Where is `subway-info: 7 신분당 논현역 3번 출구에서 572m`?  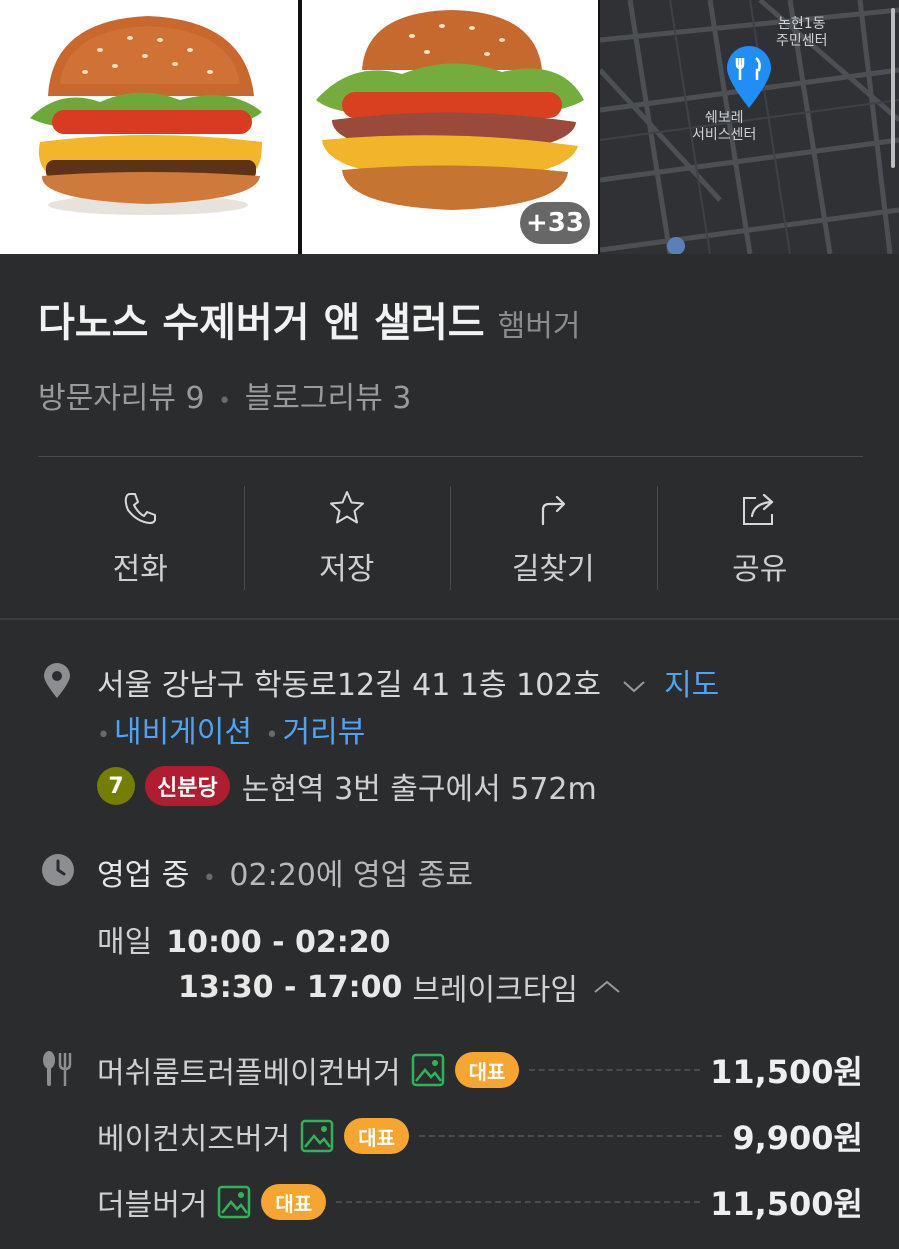
subway-info: 7 신분당 논현역 3번 출구에서 572m is located at coordinates (347, 786).